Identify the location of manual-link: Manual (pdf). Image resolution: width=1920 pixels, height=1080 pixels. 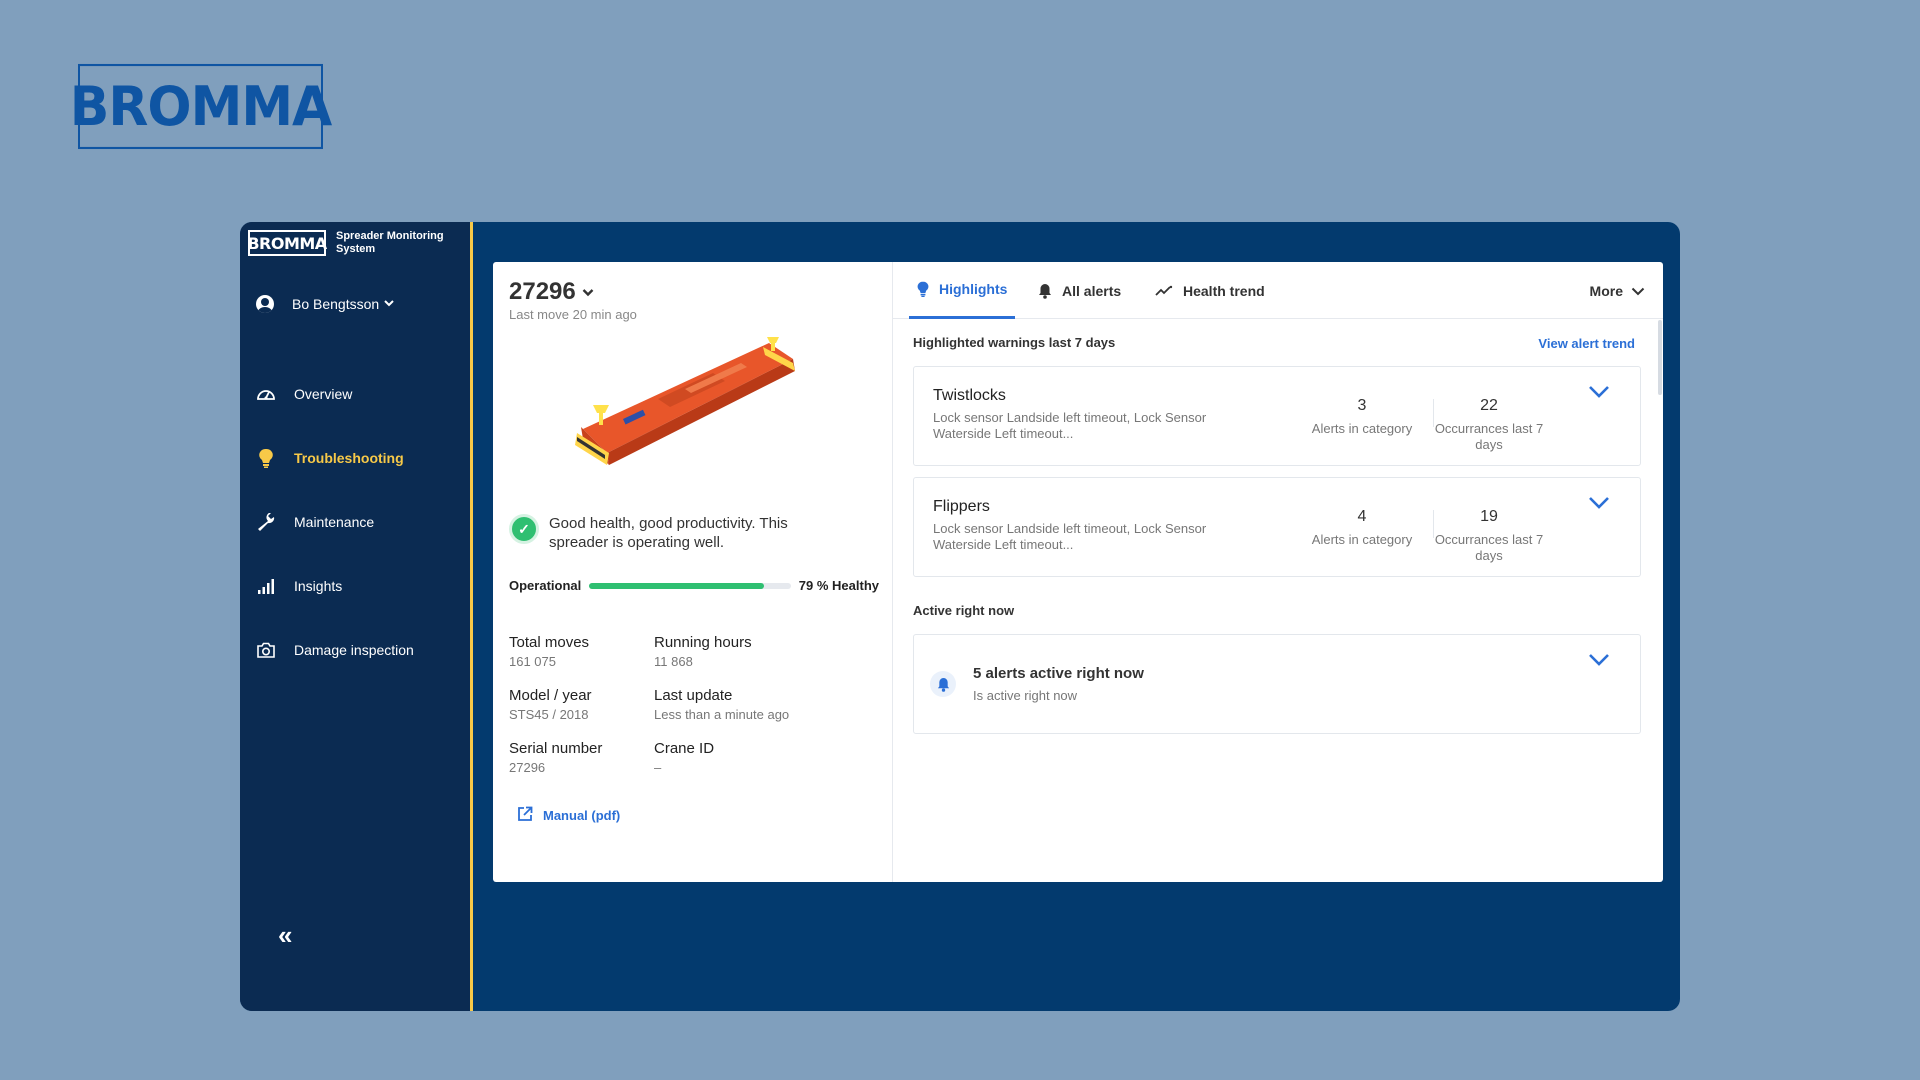
(568, 815).